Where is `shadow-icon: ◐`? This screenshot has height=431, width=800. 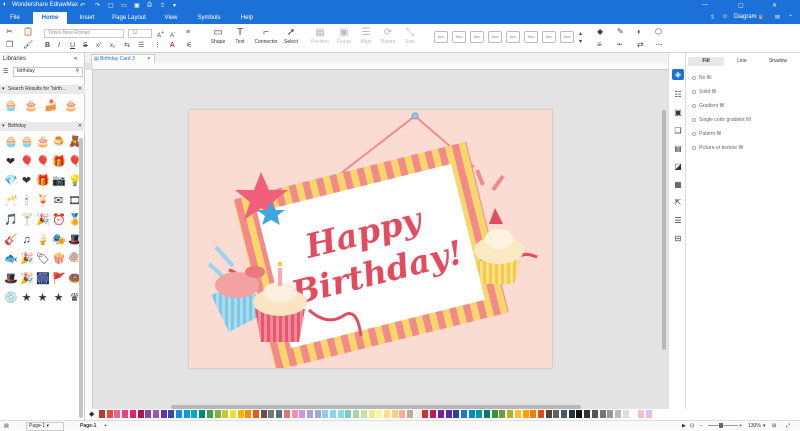 shadow-icon: ◐ is located at coordinates (639, 32).